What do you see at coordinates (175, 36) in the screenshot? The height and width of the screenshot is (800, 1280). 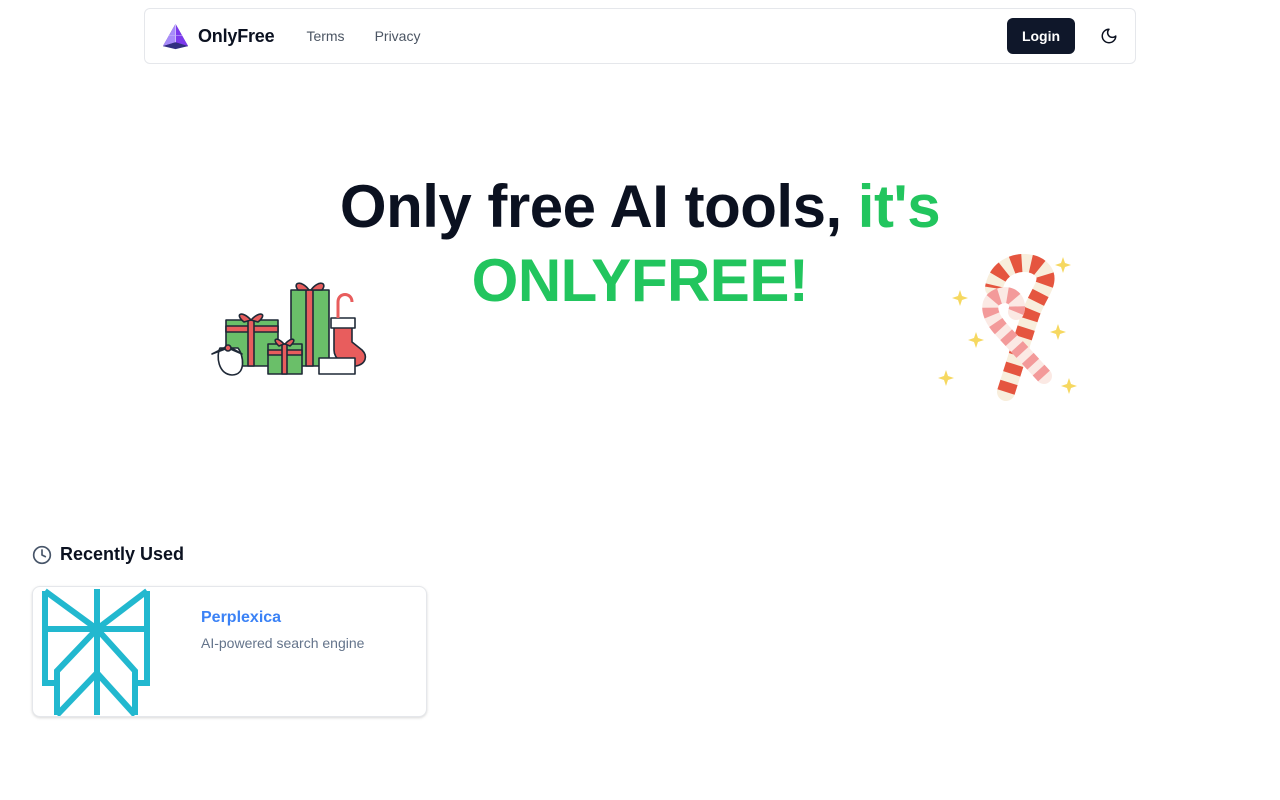 I see `pyramid-logo-icon` at bounding box center [175, 36].